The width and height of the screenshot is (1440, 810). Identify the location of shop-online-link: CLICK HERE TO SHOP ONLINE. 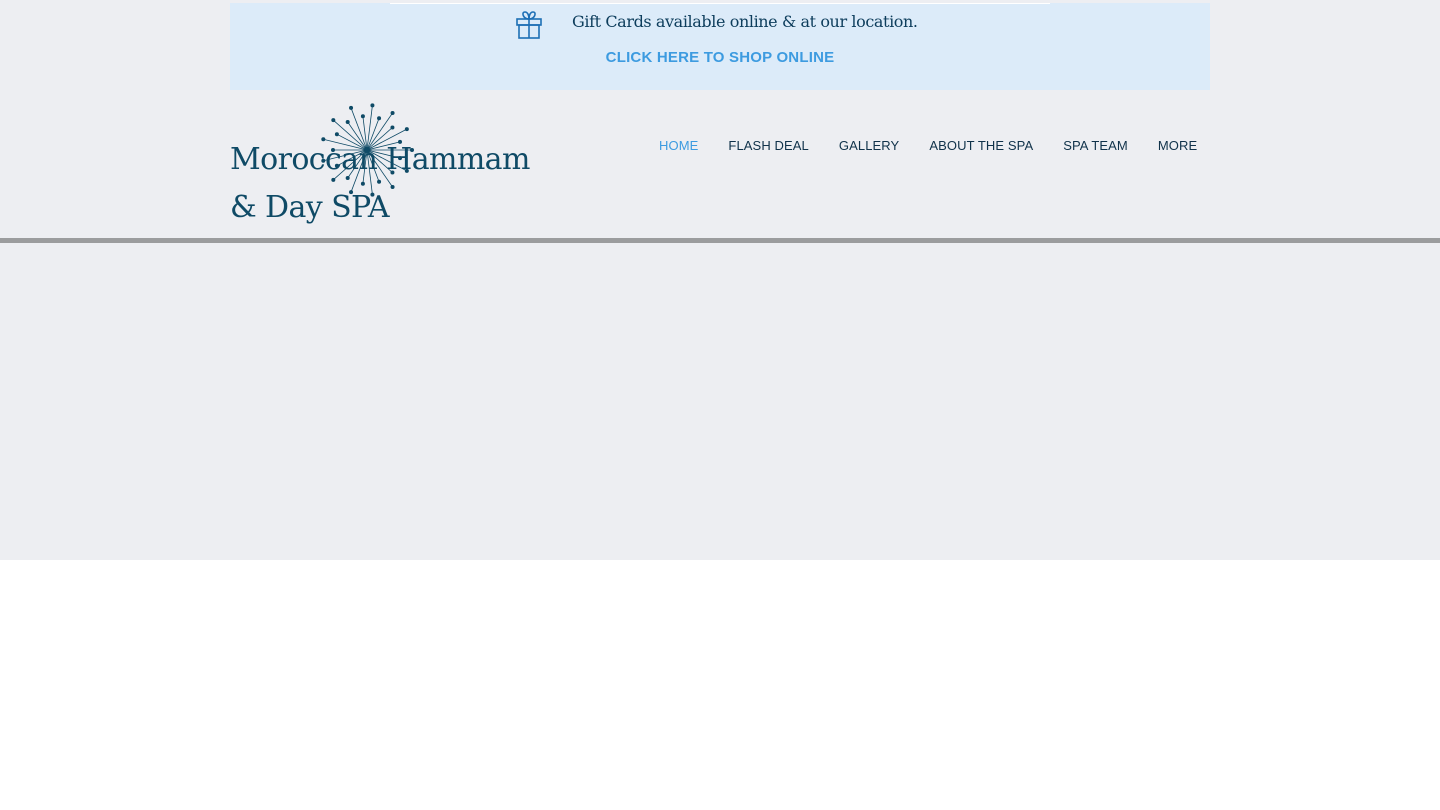
(720, 57).